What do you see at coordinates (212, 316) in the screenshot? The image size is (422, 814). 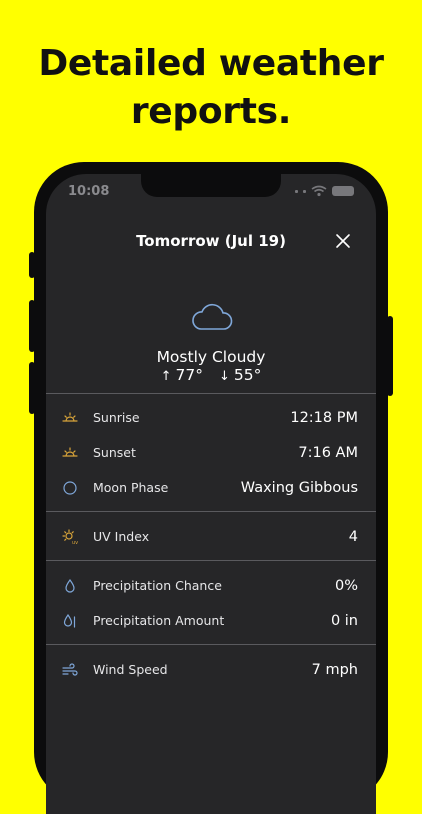 I see `cloud-icon` at bounding box center [212, 316].